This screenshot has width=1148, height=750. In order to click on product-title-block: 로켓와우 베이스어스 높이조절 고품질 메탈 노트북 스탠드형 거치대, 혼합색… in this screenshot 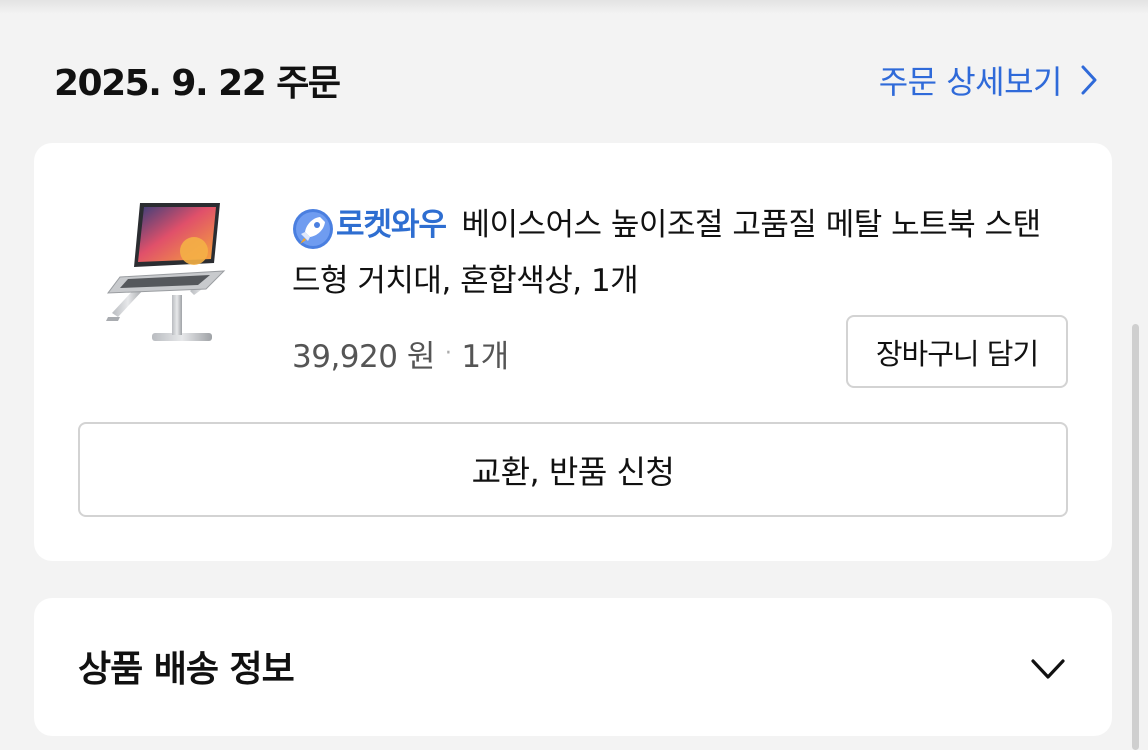, I will do `click(672, 253)`.